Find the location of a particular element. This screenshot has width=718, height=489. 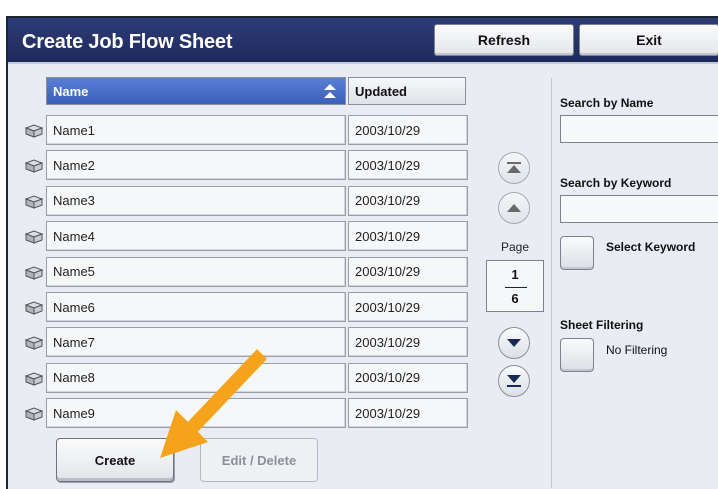

row-name-cell: Name1 is located at coordinates (196, 130).